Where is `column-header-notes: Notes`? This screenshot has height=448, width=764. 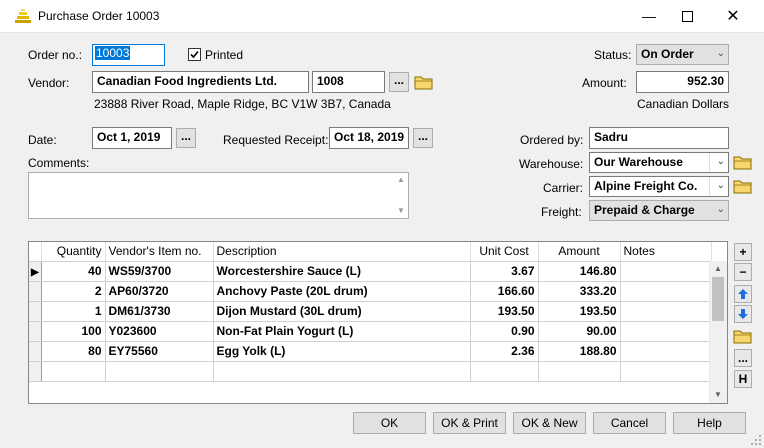
column-header-notes: Notes is located at coordinates (666, 252).